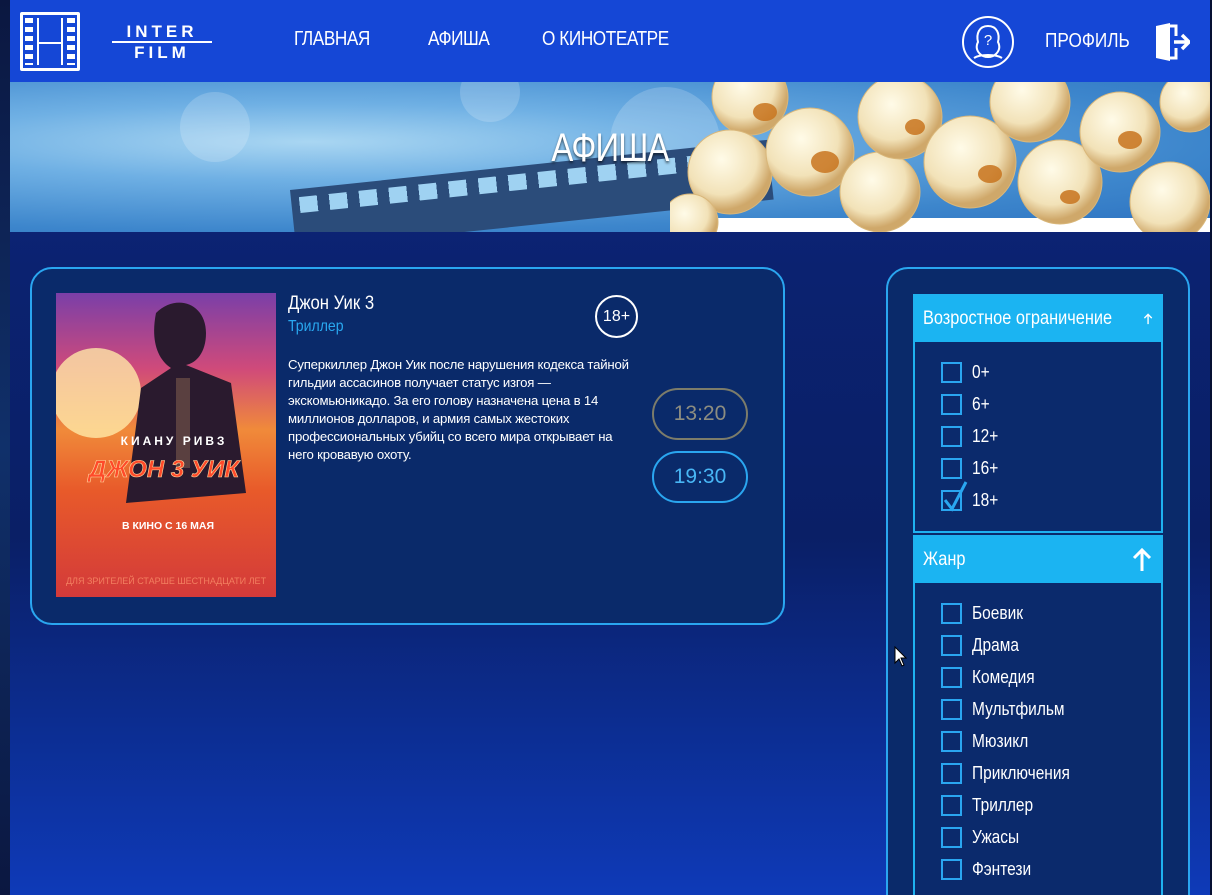 This screenshot has width=1212, height=895. What do you see at coordinates (491, 39) in the screenshot?
I see `main-nav: ГЛАВНАЯ АФИША О КИНОТЕАТРЕ` at bounding box center [491, 39].